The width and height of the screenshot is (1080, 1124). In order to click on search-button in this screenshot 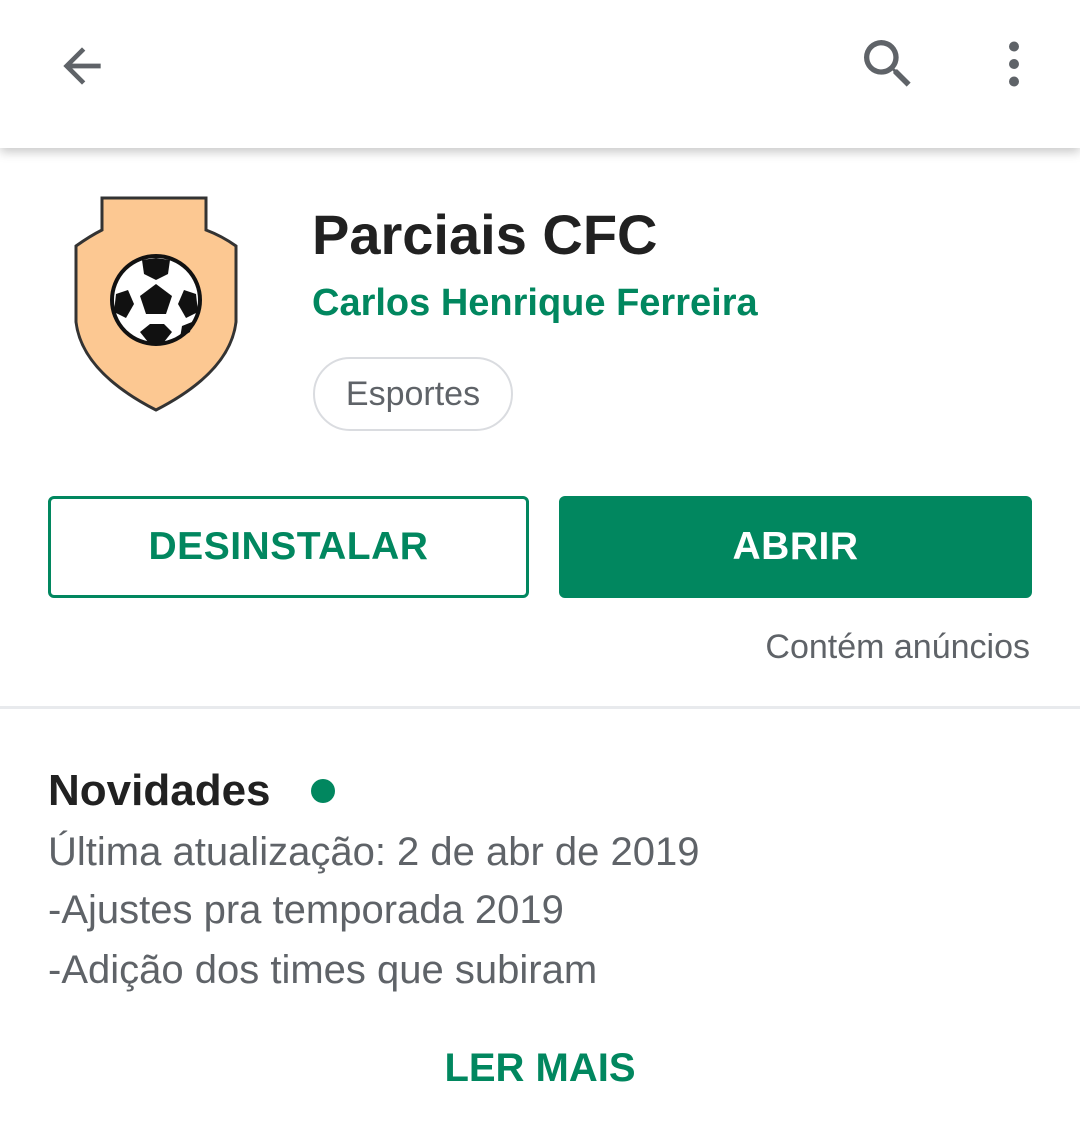, I will do `click(888, 64)`.